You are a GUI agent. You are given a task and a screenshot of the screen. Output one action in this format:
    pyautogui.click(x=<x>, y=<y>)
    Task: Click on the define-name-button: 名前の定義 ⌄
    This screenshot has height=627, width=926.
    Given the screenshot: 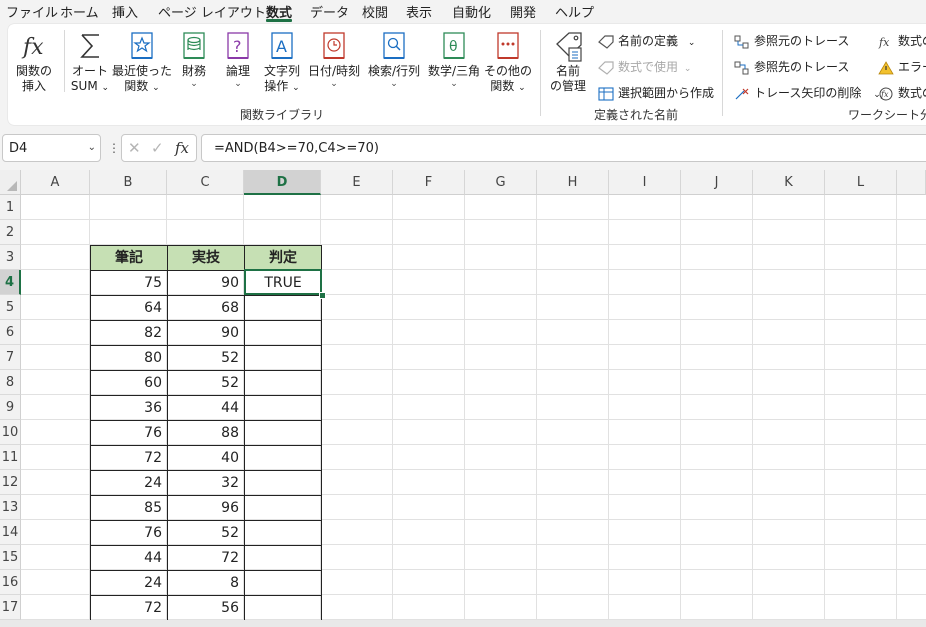 What is the action you would take?
    pyautogui.click(x=646, y=40)
    